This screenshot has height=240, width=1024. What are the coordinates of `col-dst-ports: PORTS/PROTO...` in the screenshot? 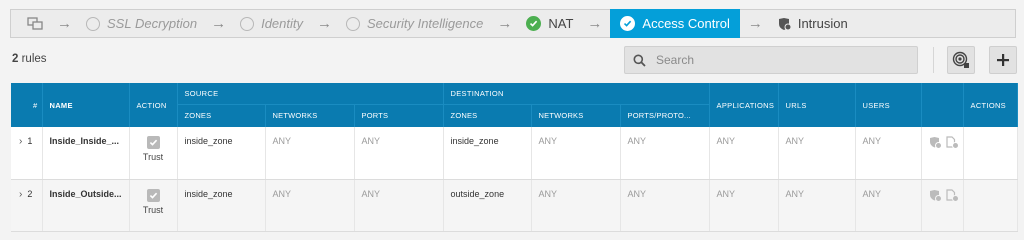 It's located at (665, 115).